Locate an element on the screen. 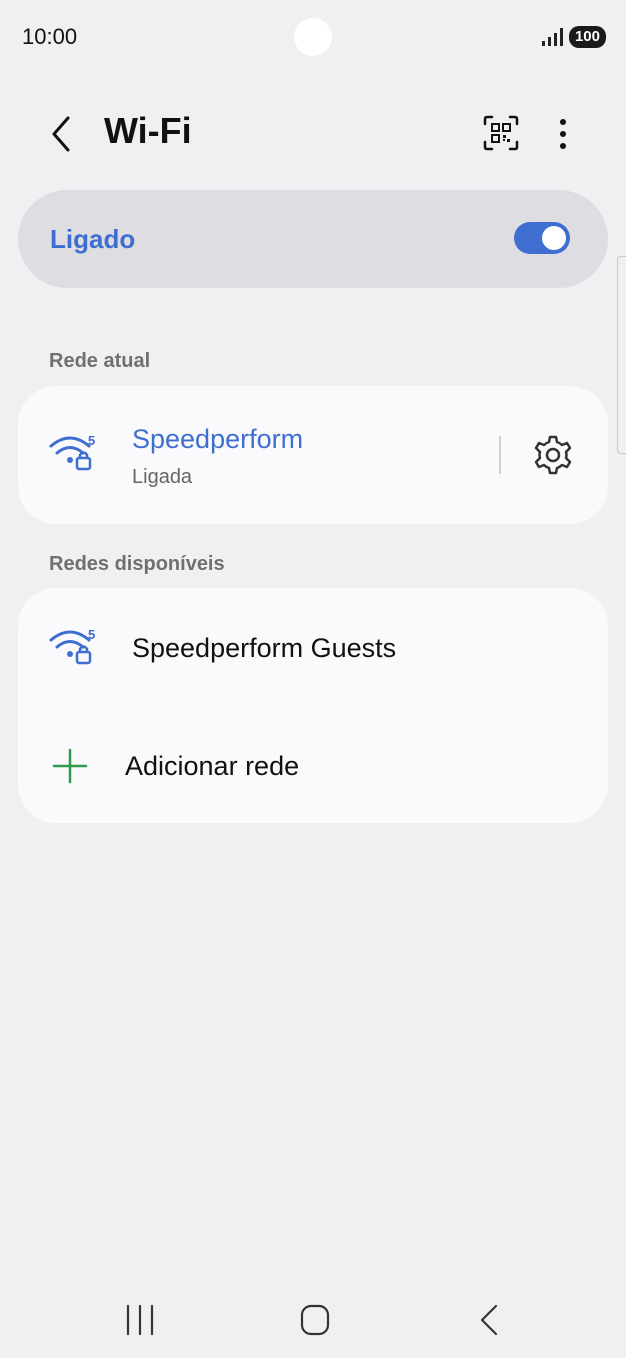  section-label-available-networks: Redes disponíveis is located at coordinates (137, 564).